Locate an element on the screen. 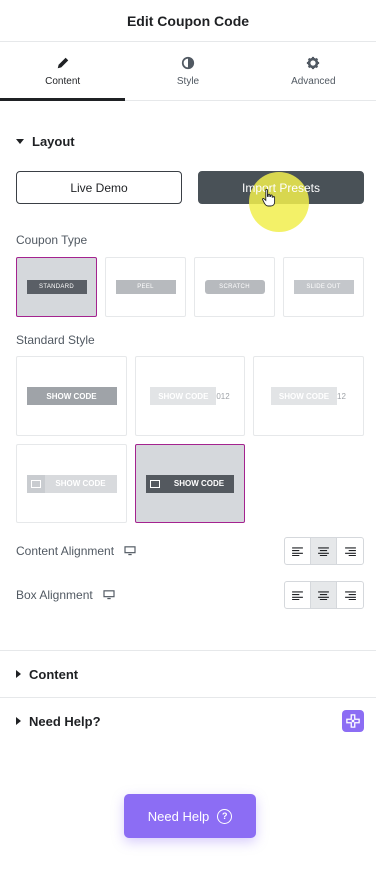 This screenshot has width=376, height=878. need-help-button-label: Need Help is located at coordinates (178, 816).